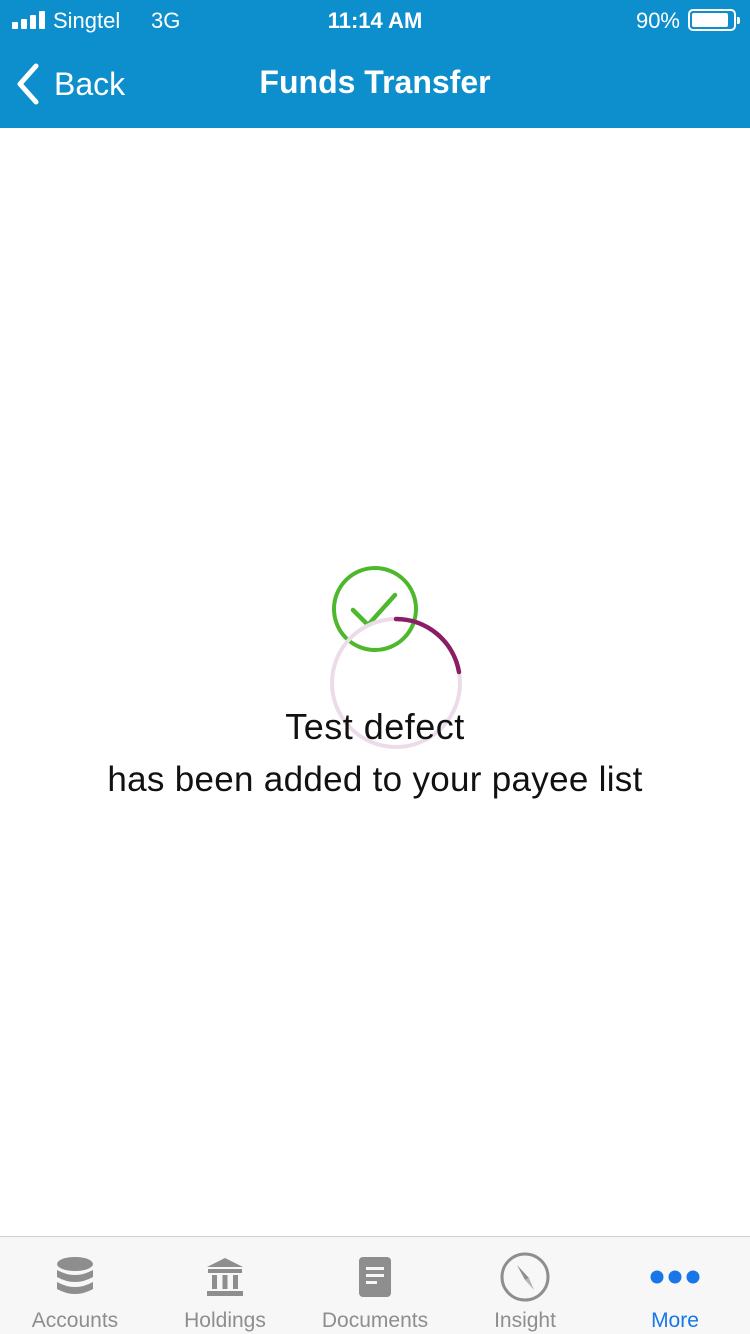  What do you see at coordinates (525, 1277) in the screenshot?
I see `insight-icon` at bounding box center [525, 1277].